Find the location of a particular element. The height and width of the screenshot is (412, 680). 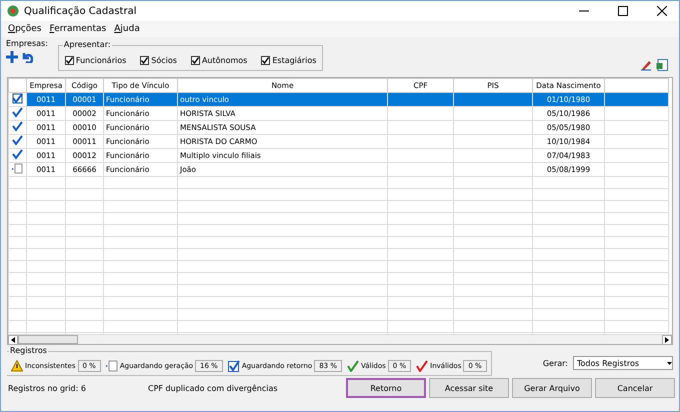

window-title: Qualificação Cadastral is located at coordinates (81, 11).